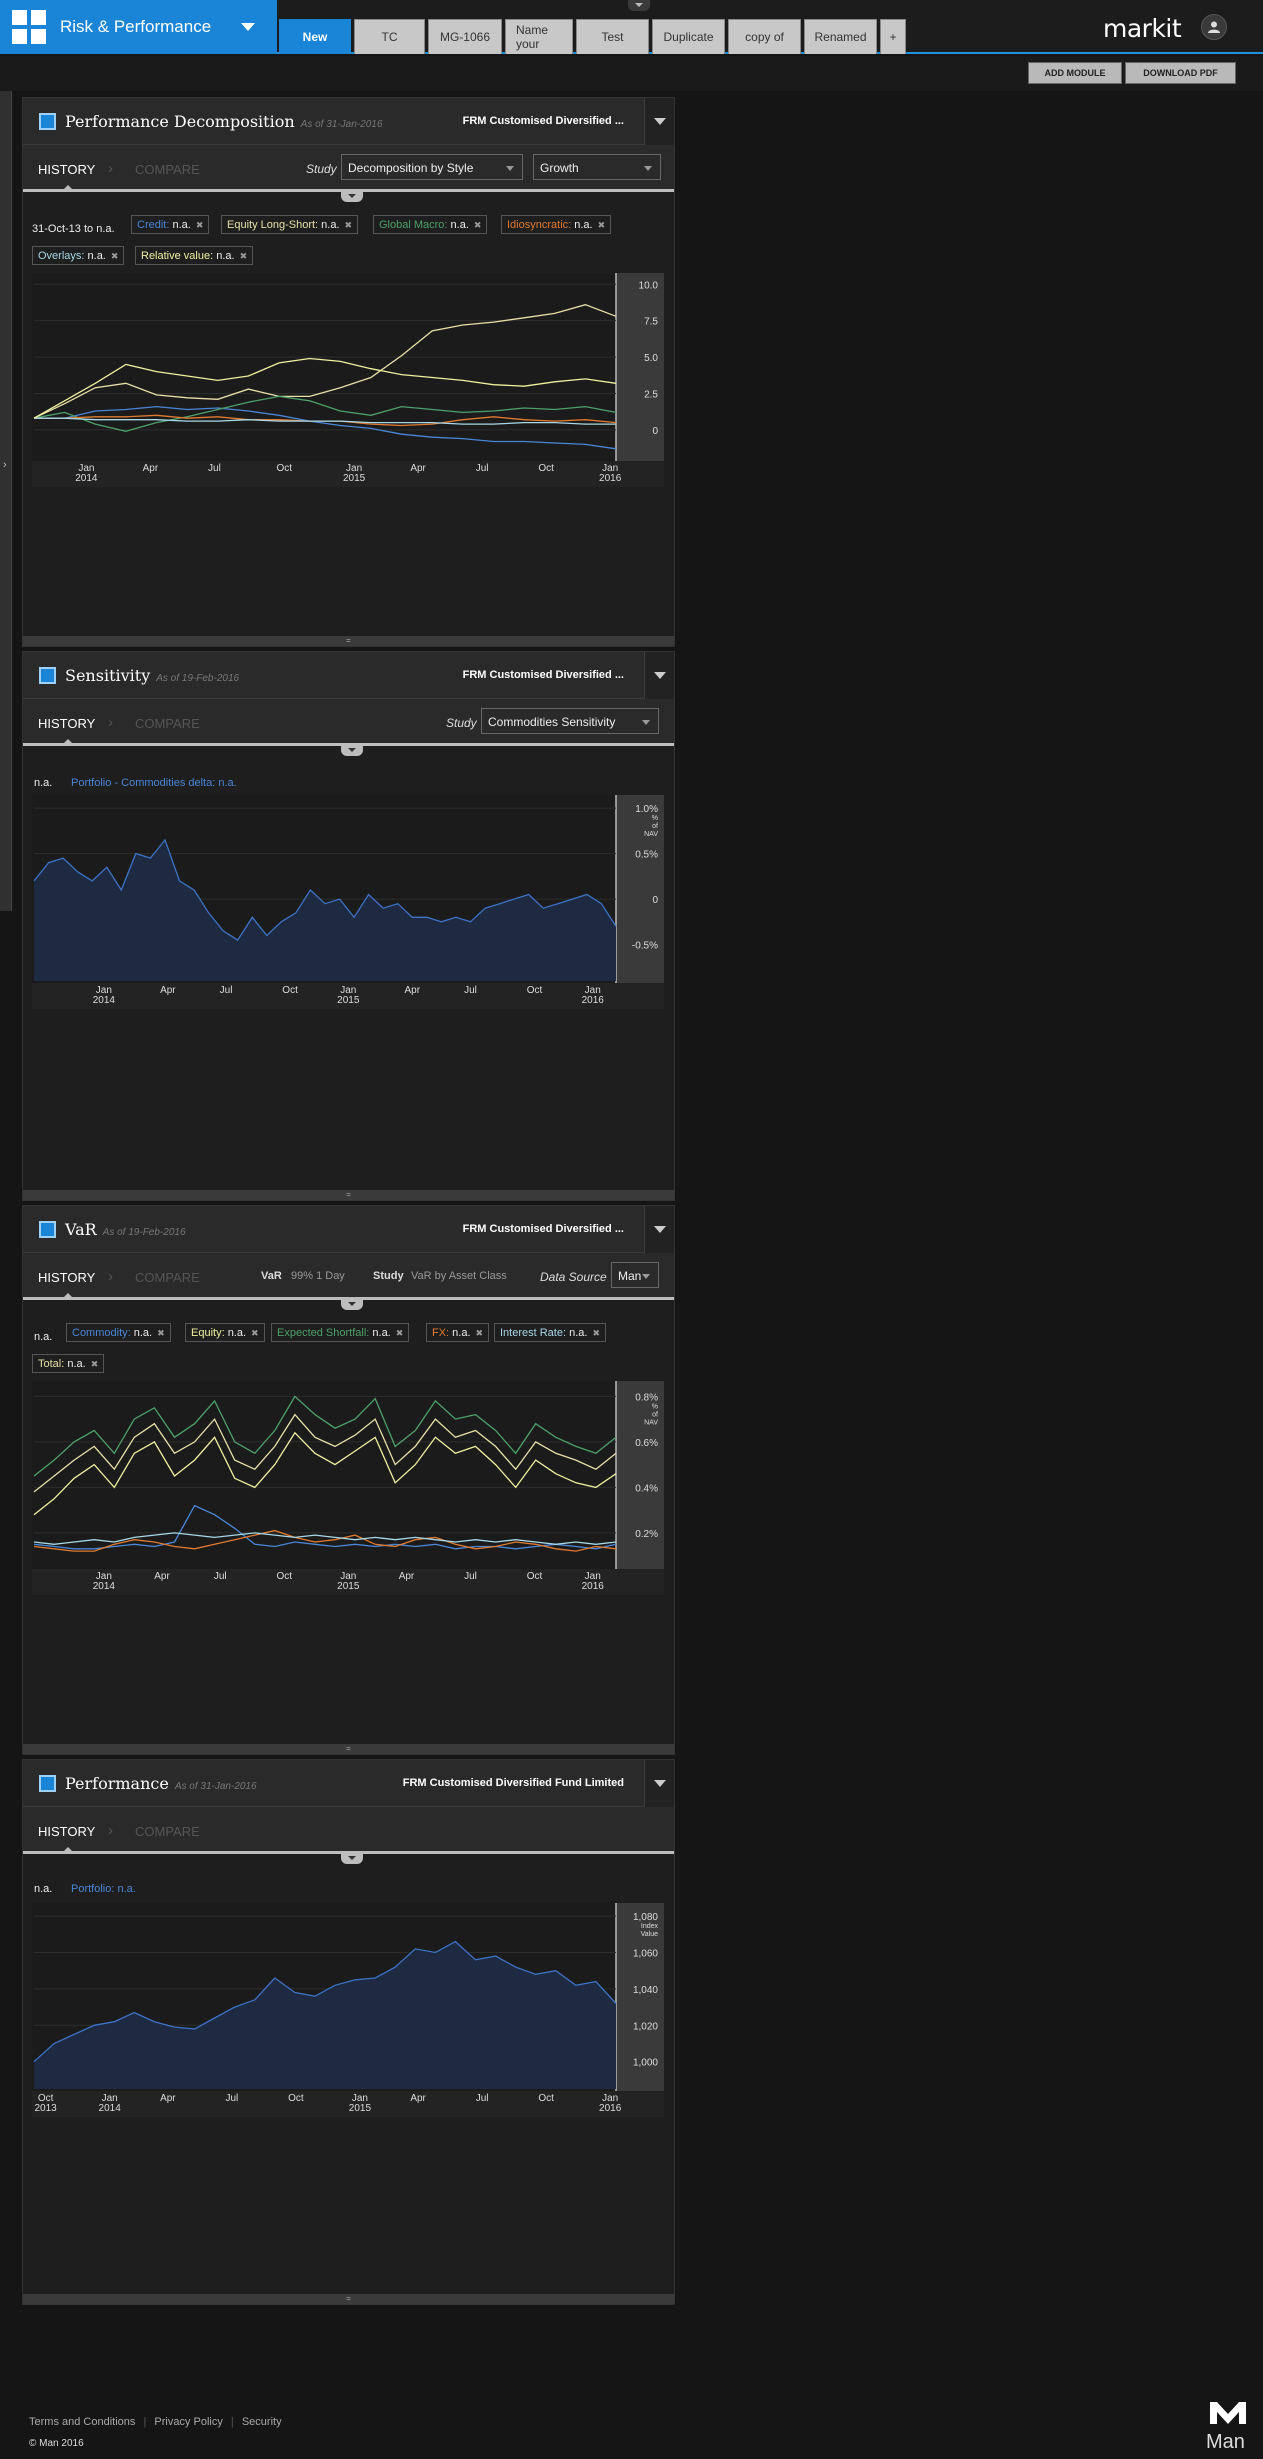 This screenshot has height=2459, width=1263. I want to click on tab-new: New, so click(315, 36).